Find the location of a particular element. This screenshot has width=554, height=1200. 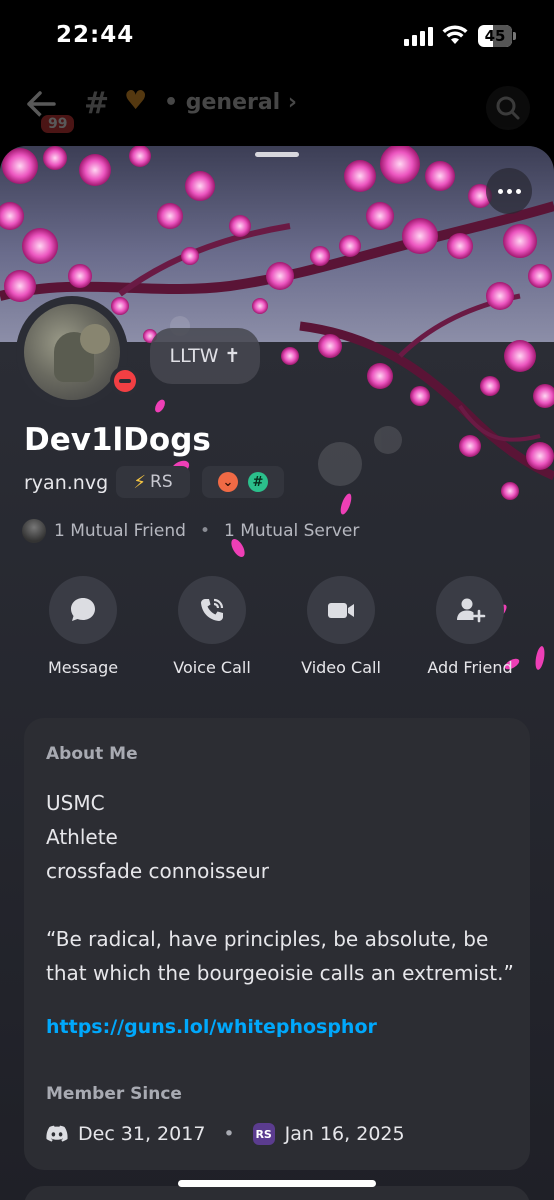

more-dots-icon is located at coordinates (500, 191).